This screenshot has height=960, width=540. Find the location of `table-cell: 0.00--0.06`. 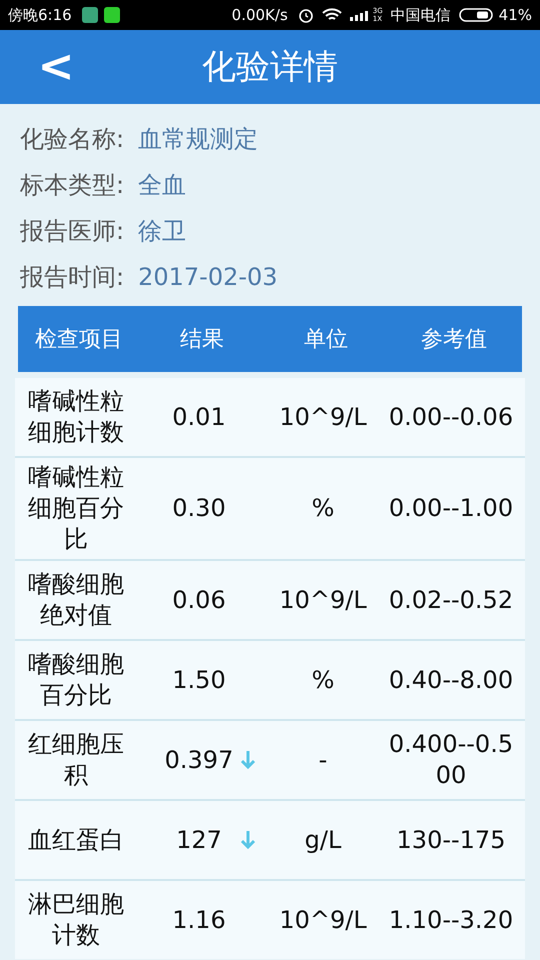

table-cell: 0.00--0.06 is located at coordinates (451, 417).